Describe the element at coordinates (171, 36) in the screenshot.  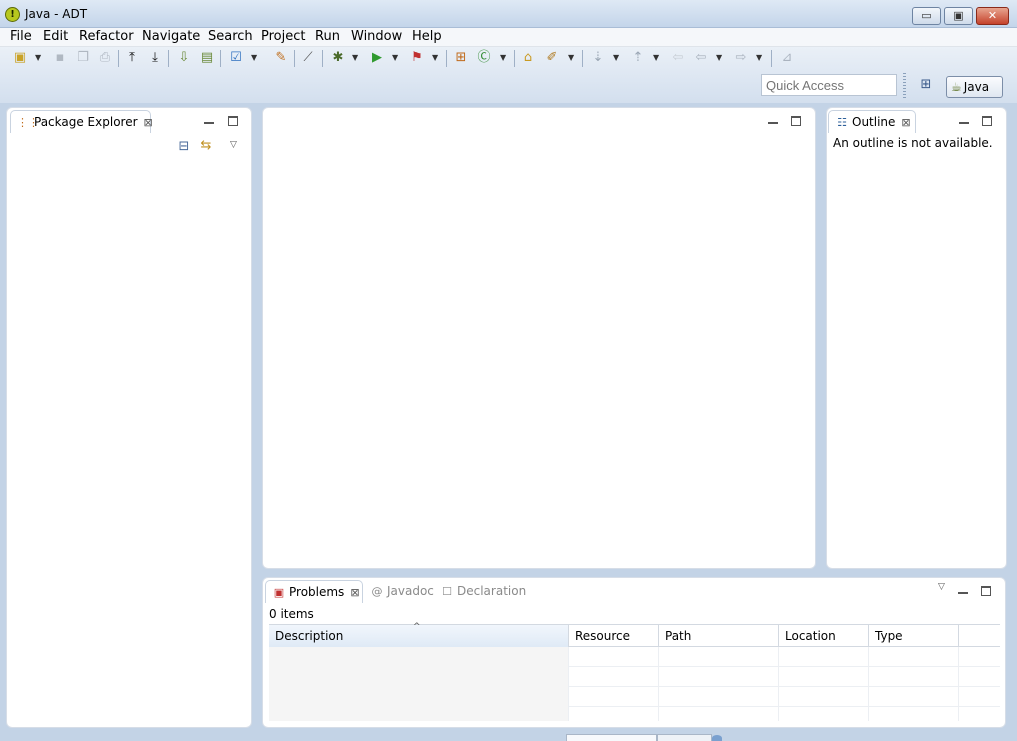
I see `menu-navigate: Navigate` at that location.